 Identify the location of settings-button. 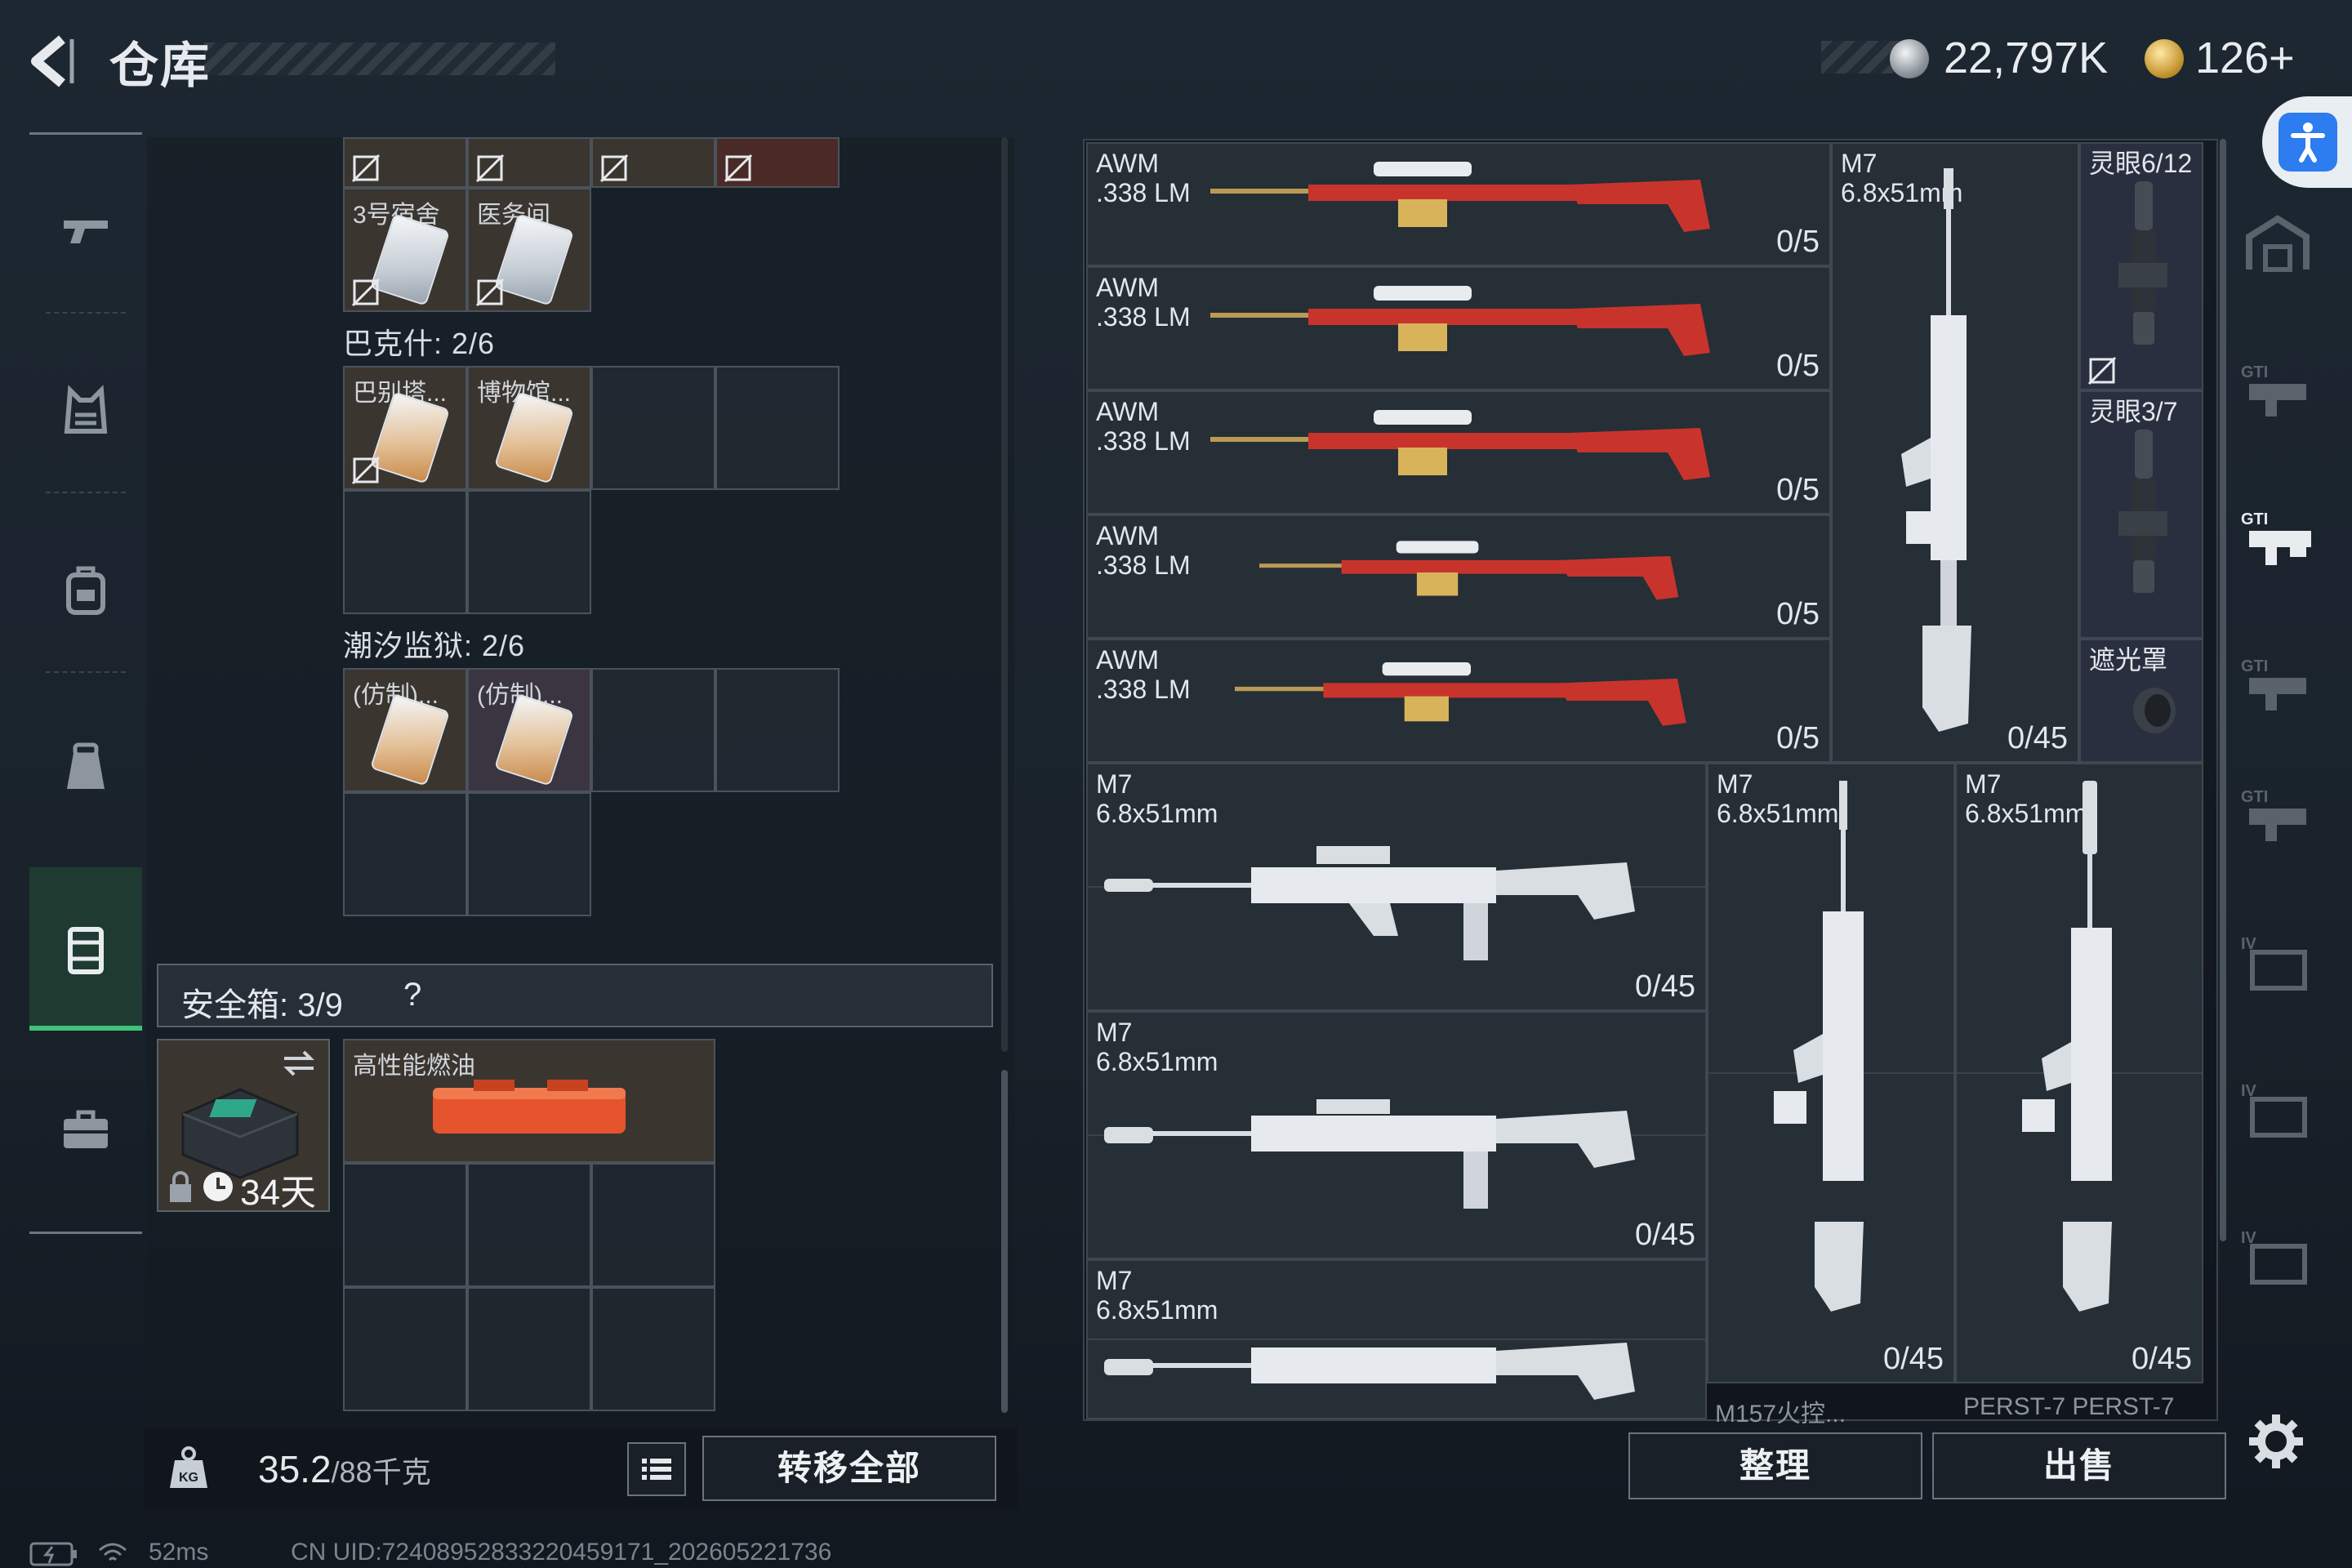
(2276, 1441).